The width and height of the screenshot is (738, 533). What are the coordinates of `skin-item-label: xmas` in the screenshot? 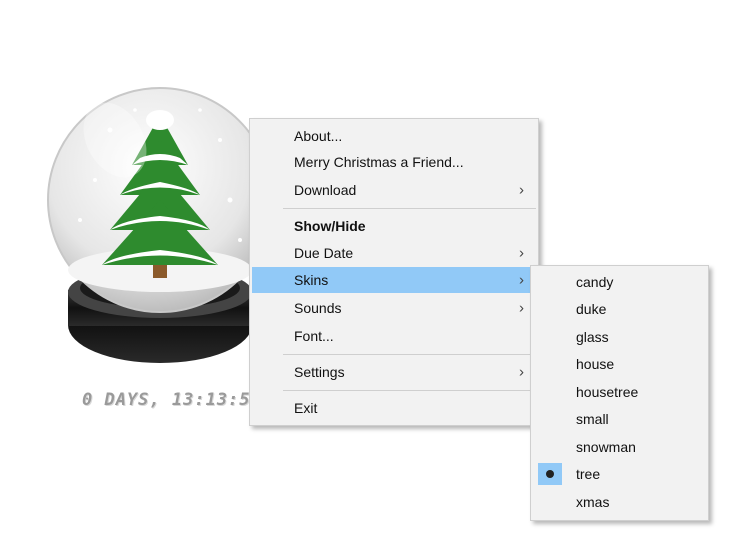 It's located at (593, 502).